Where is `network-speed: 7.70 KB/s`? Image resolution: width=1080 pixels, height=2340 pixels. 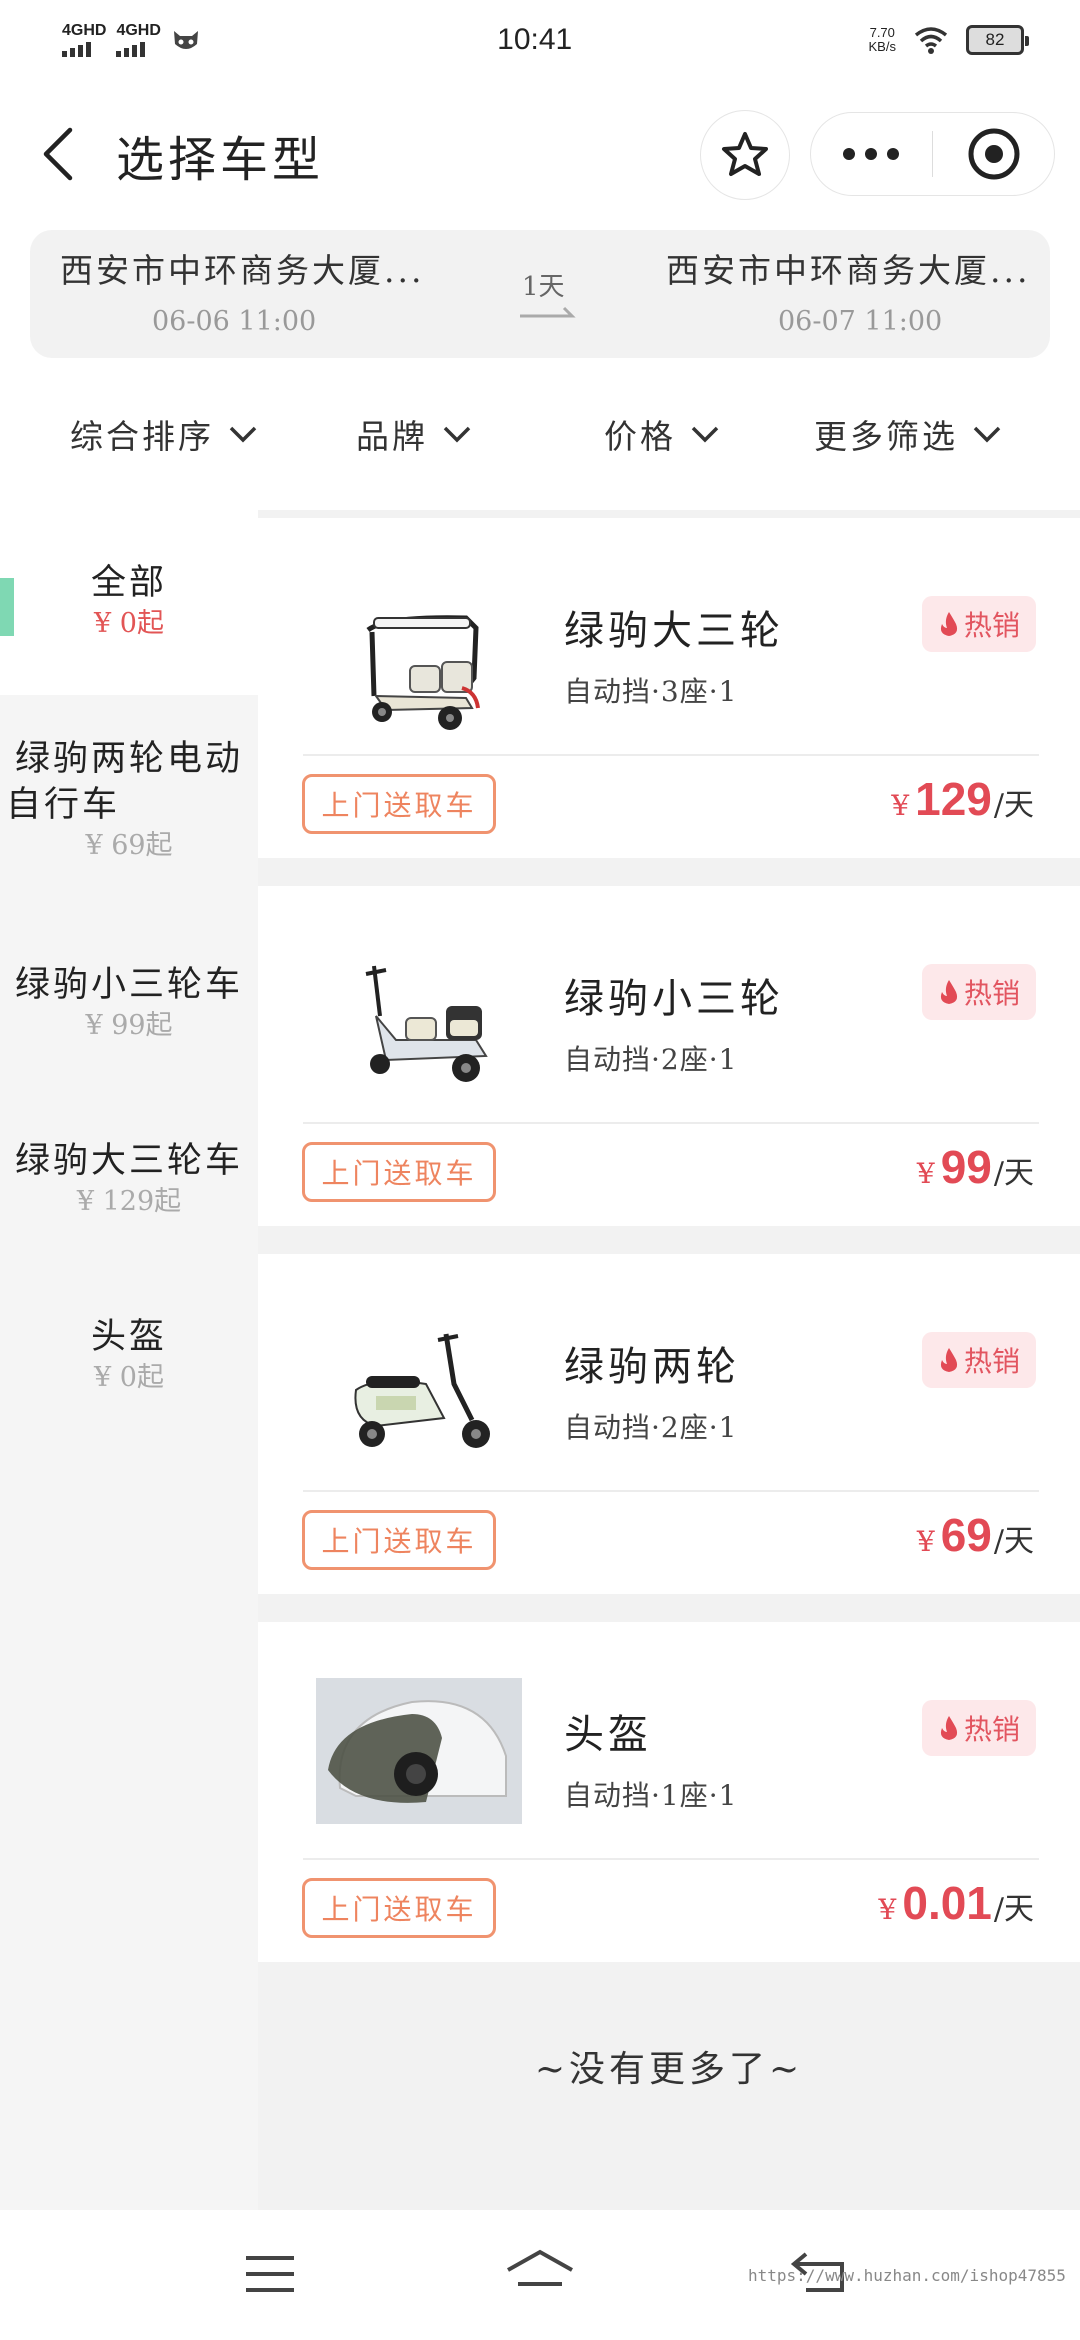 network-speed: 7.70 KB/s is located at coordinates (882, 40).